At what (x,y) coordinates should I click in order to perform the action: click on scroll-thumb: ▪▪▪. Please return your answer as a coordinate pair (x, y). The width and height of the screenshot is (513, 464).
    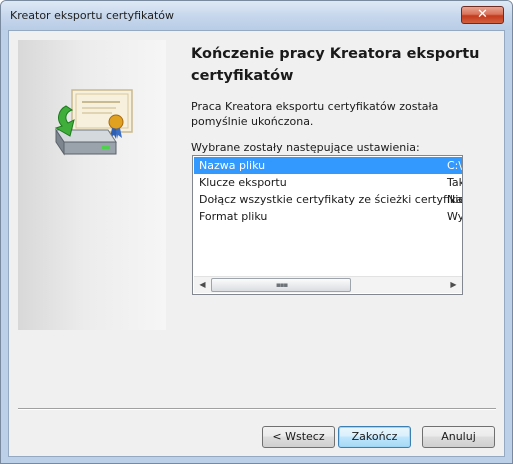
    Looking at the image, I should click on (281, 285).